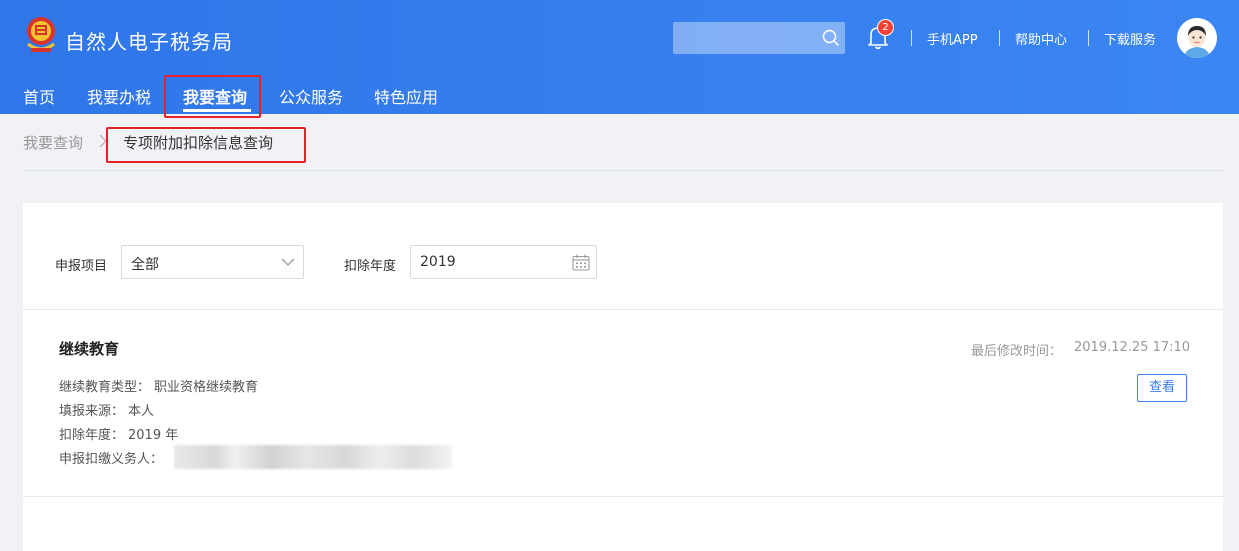  I want to click on field-label: 扣除年度：, so click(92, 435).